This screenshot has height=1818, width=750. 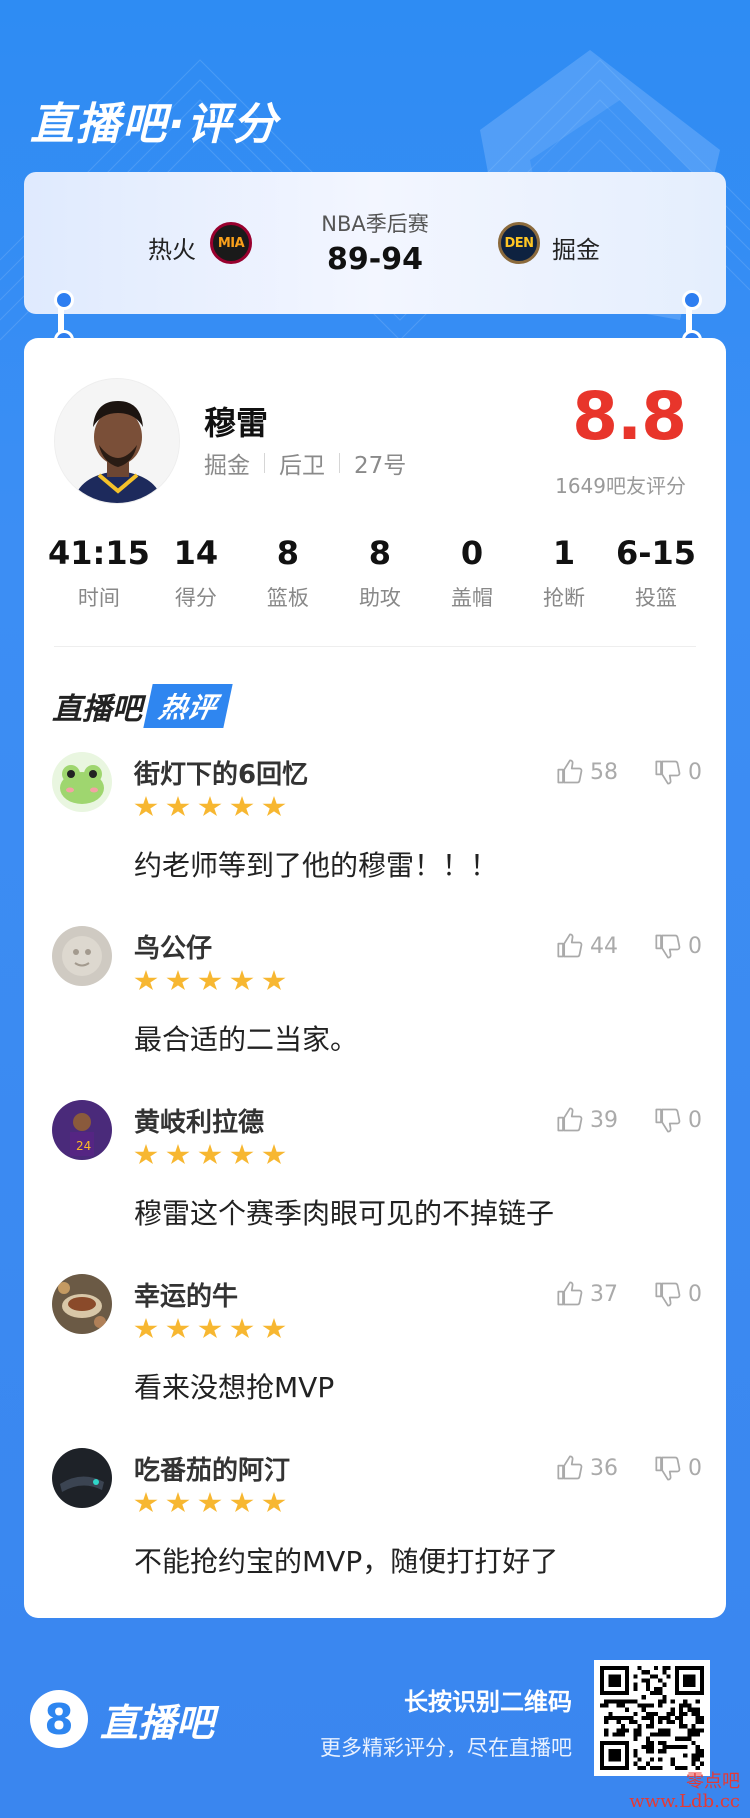 What do you see at coordinates (564, 553) in the screenshot?
I see `stat-value: 1` at bounding box center [564, 553].